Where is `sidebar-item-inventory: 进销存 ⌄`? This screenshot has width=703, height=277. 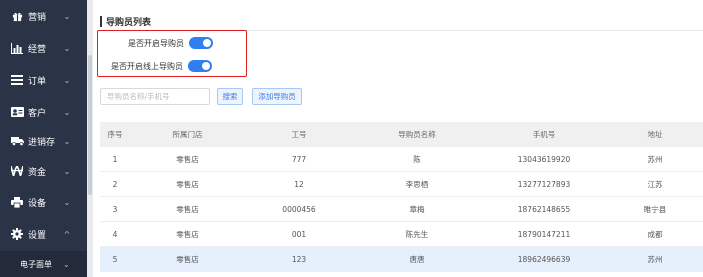 sidebar-item-inventory: 进销存 ⌄ is located at coordinates (43, 141).